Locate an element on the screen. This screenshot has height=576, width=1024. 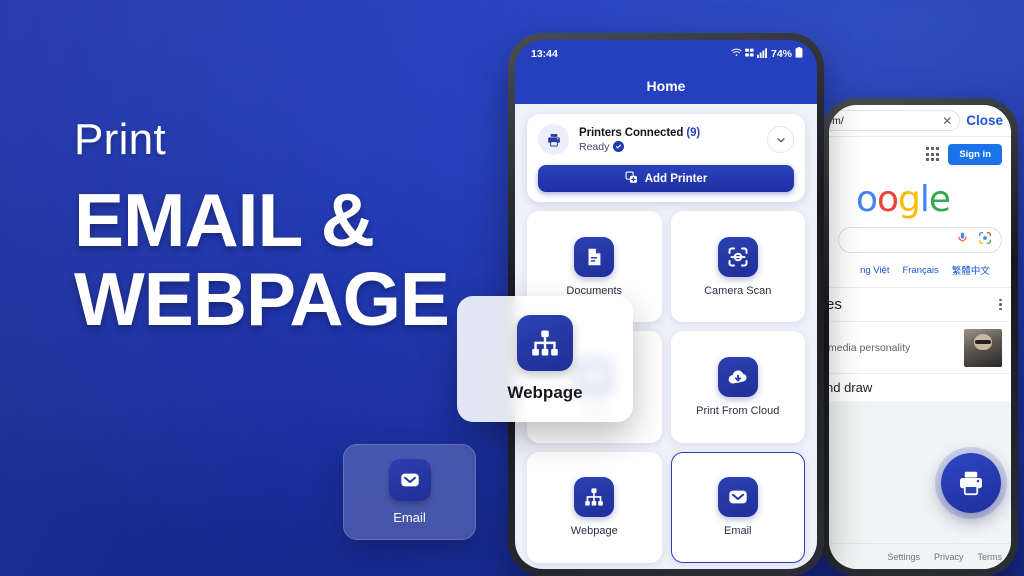
chevron-down-icon is located at coordinates (780, 139).